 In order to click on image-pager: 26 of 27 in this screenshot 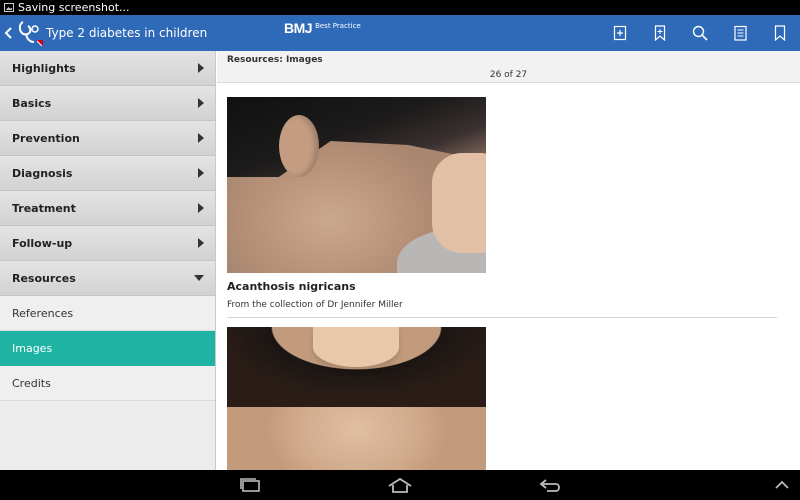, I will do `click(508, 75)`.